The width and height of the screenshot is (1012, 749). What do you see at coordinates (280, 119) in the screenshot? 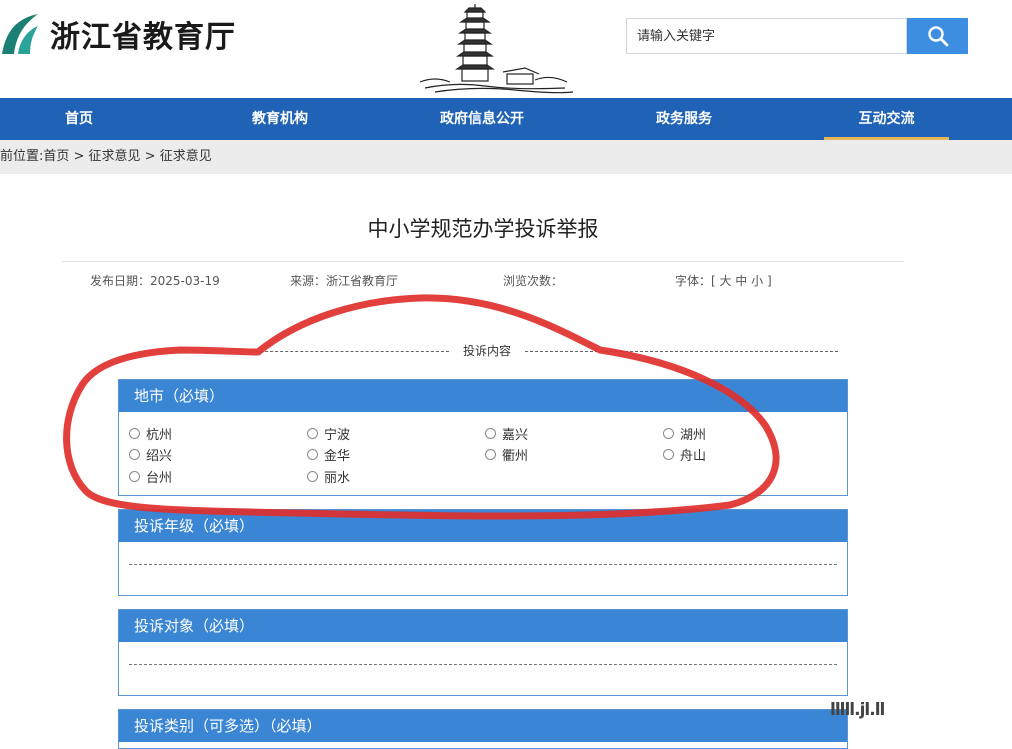
I see `nav-institutions: 教育机构` at bounding box center [280, 119].